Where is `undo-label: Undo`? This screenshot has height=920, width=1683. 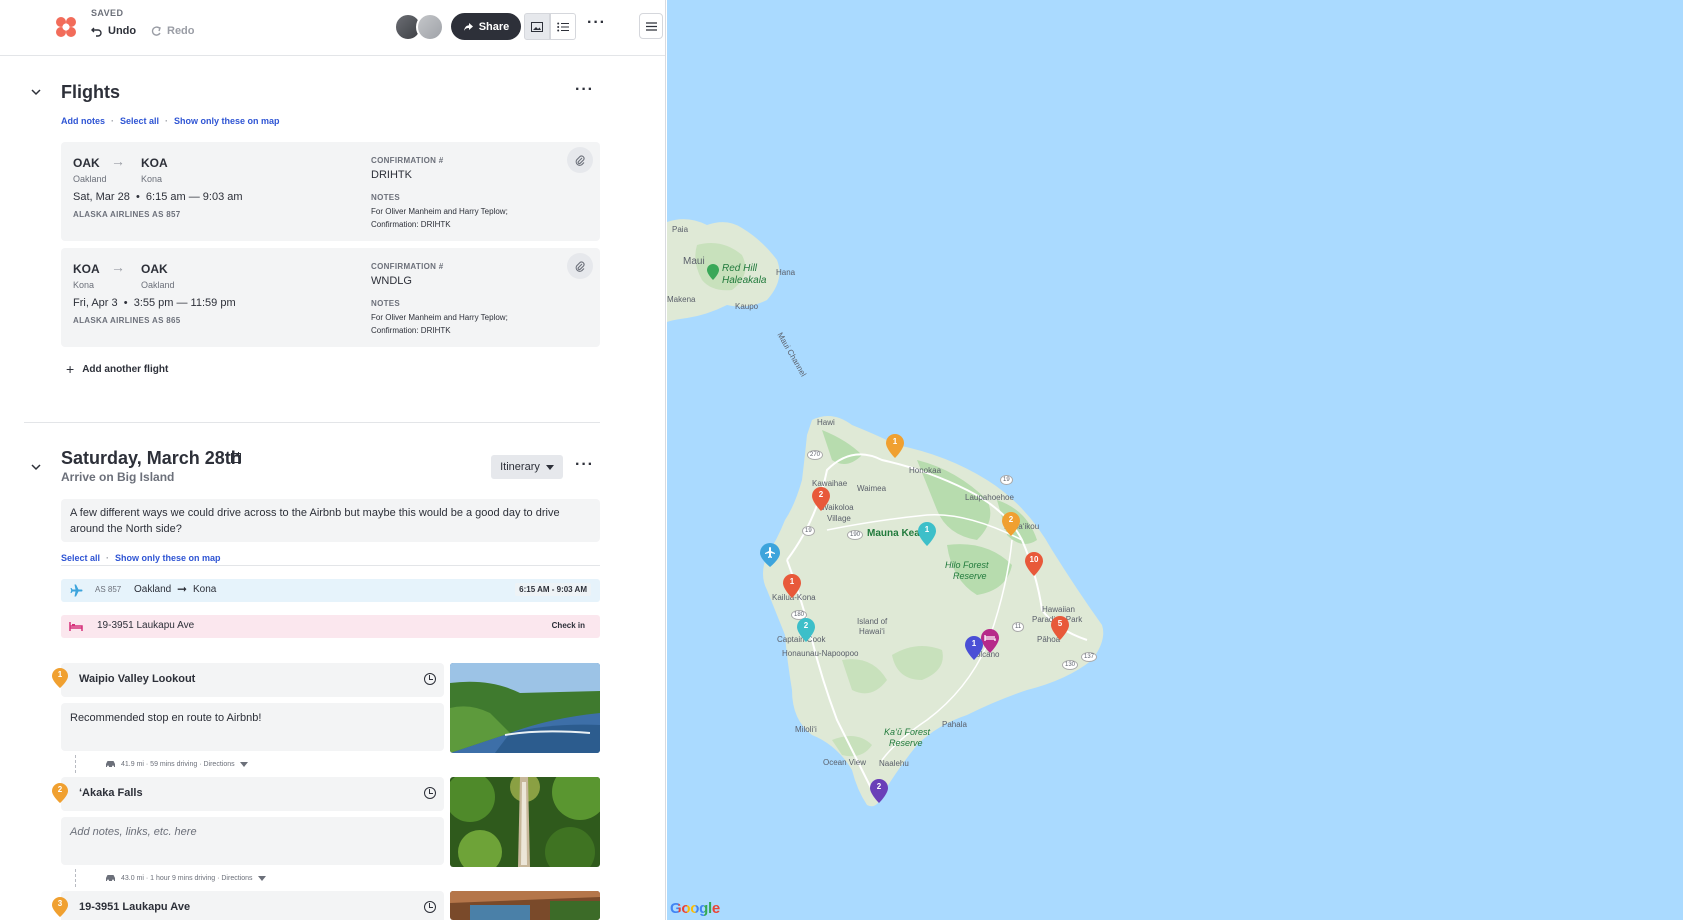 undo-label: Undo is located at coordinates (122, 31).